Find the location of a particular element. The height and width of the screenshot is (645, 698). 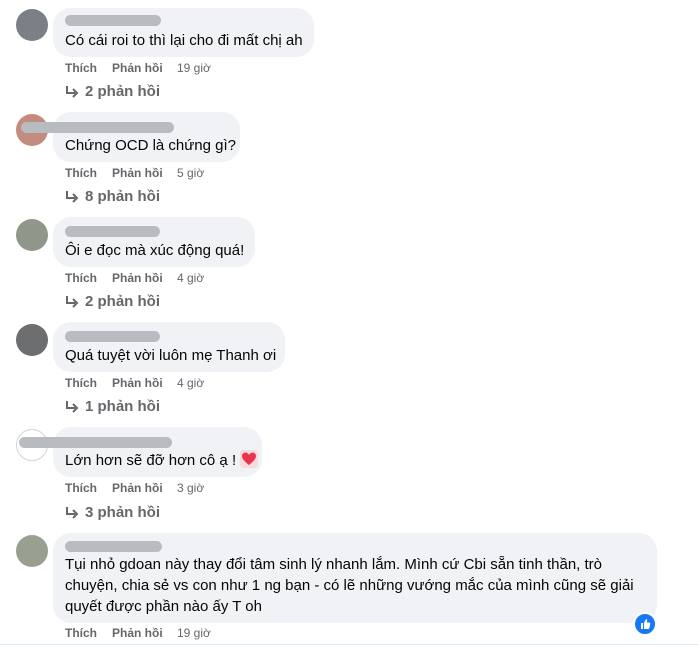

comment-bubble: Có cái roi to thì lại cho đi mất chị ah is located at coordinates (183, 32).